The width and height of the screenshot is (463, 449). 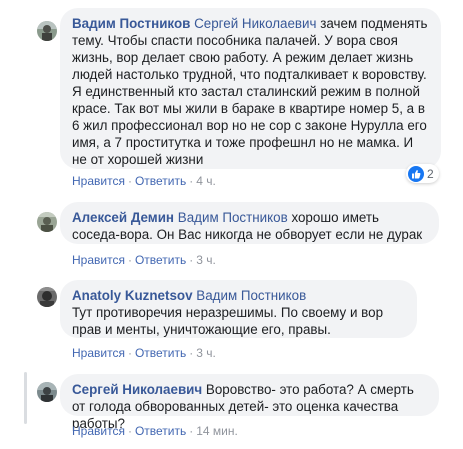 I want to click on comment-author: Алексей Демин, so click(x=123, y=217).